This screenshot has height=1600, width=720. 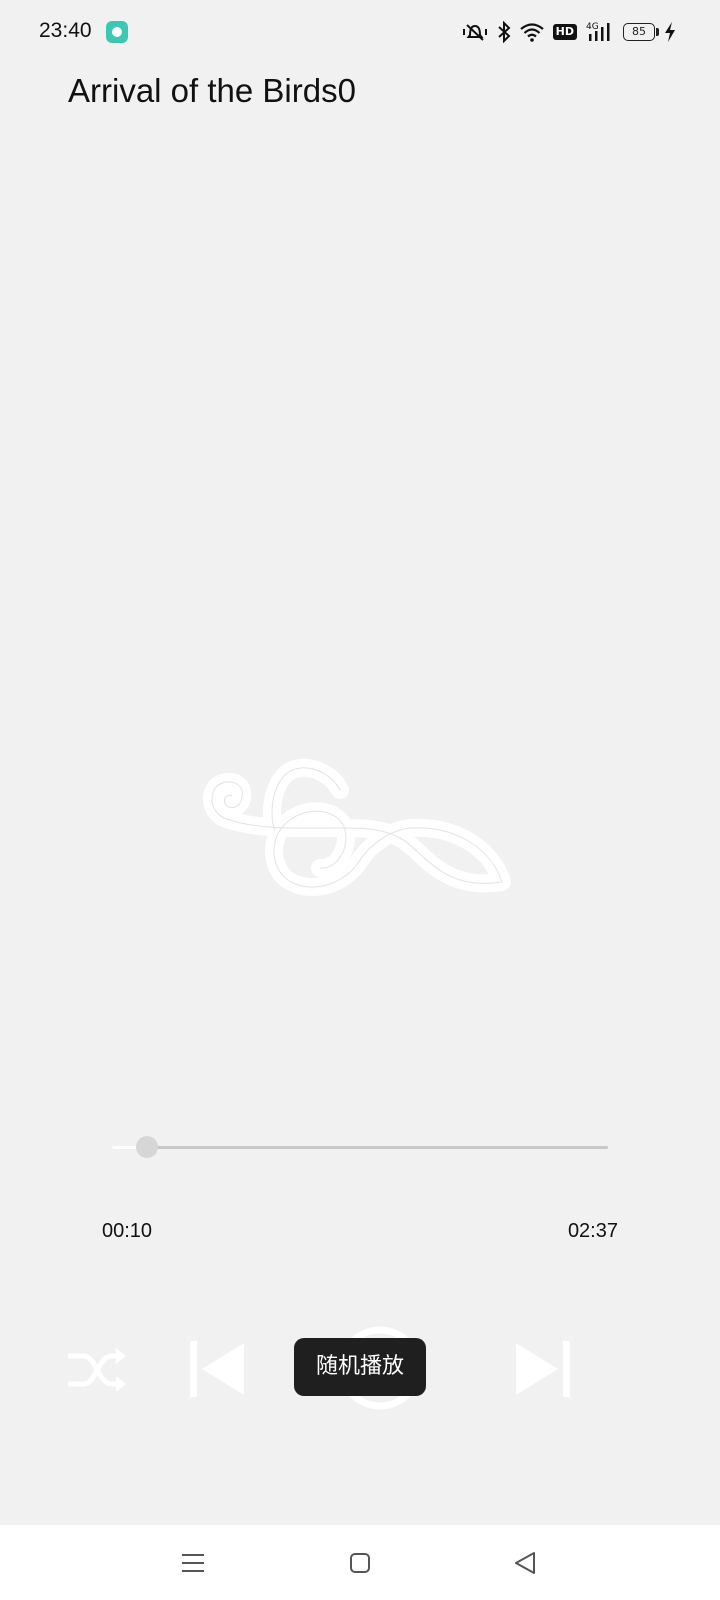 What do you see at coordinates (360, 32) in the screenshot?
I see `status-bar: 23:40 HD 4G 85` at bounding box center [360, 32].